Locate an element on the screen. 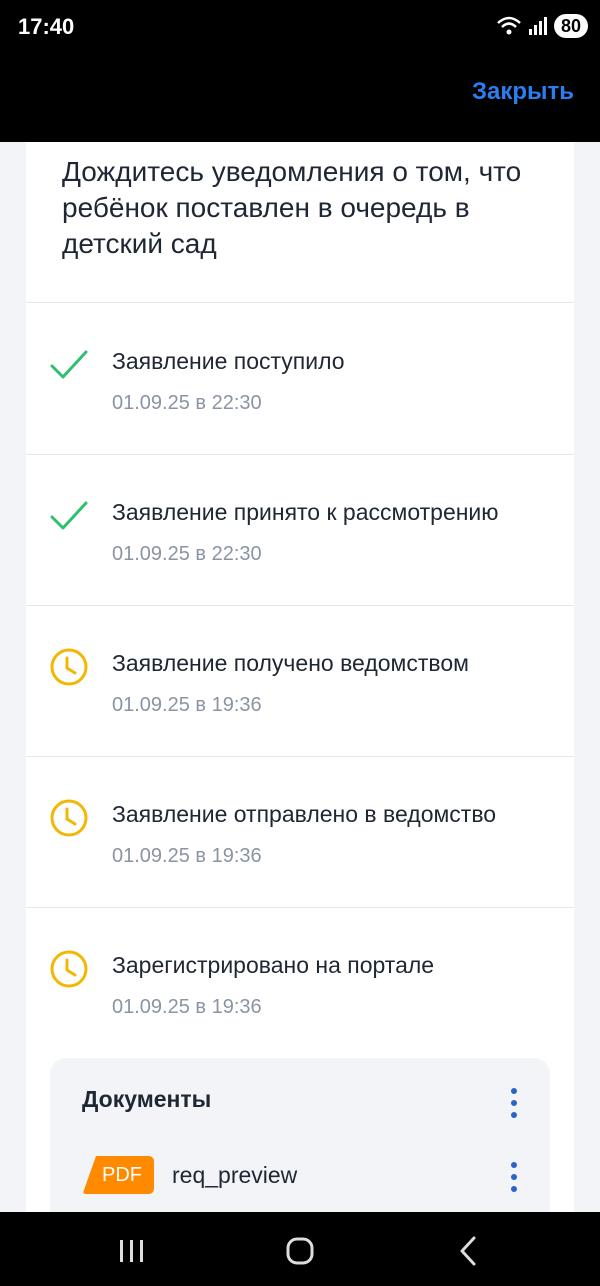 This screenshot has width=600, height=1286. step-title: Зарегистрировано на портале is located at coordinates (273, 965).